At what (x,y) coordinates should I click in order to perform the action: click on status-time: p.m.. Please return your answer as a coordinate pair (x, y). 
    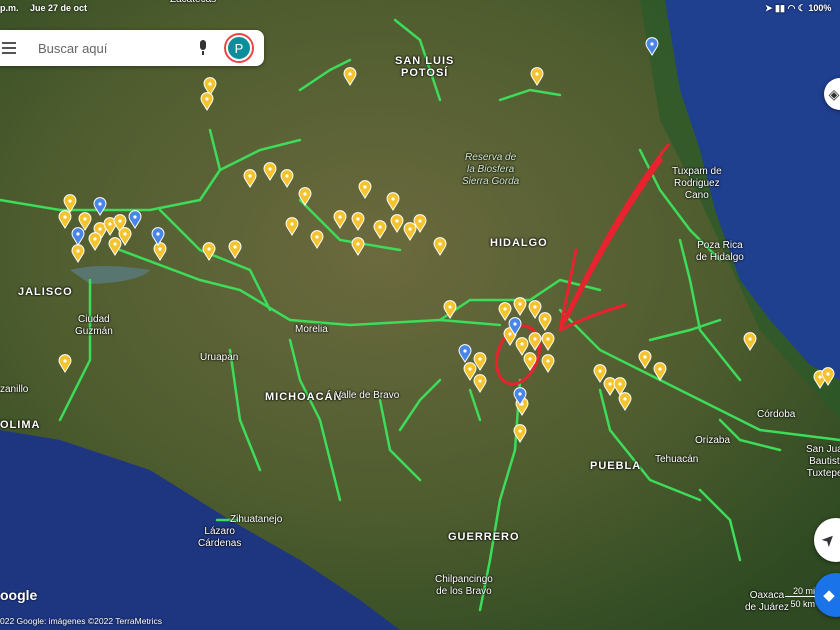
    Looking at the image, I should click on (9, 8).